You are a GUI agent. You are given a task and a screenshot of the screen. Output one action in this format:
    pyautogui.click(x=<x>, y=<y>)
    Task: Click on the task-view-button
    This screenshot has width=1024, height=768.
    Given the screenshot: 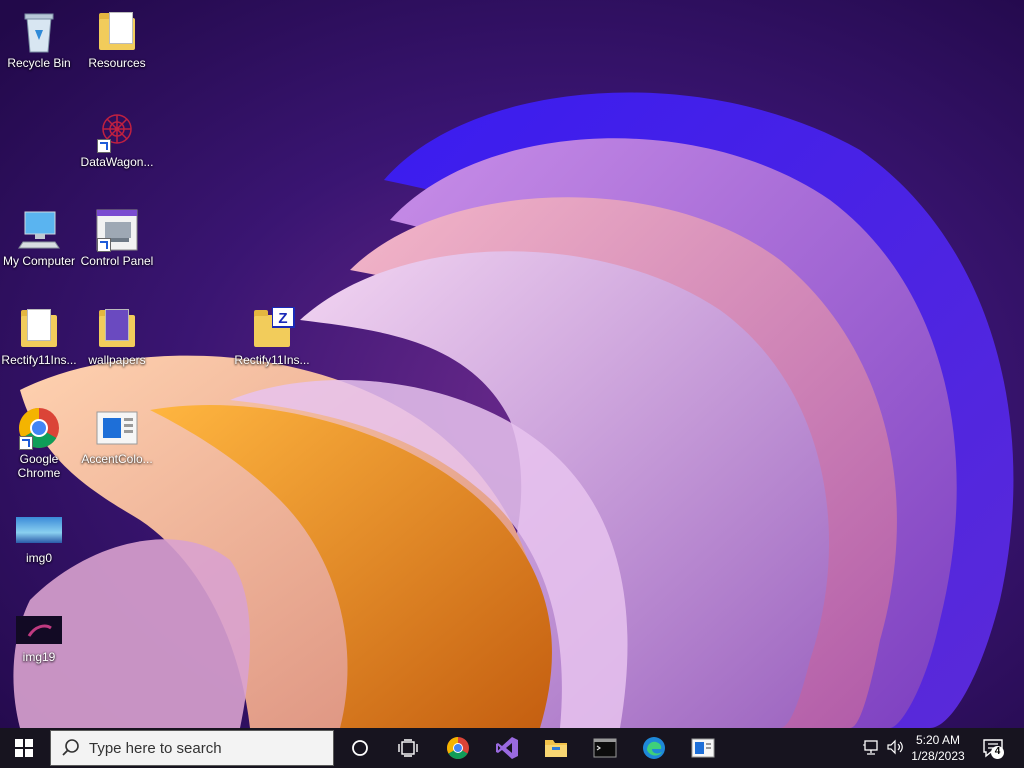 What is the action you would take?
    pyautogui.click(x=408, y=748)
    